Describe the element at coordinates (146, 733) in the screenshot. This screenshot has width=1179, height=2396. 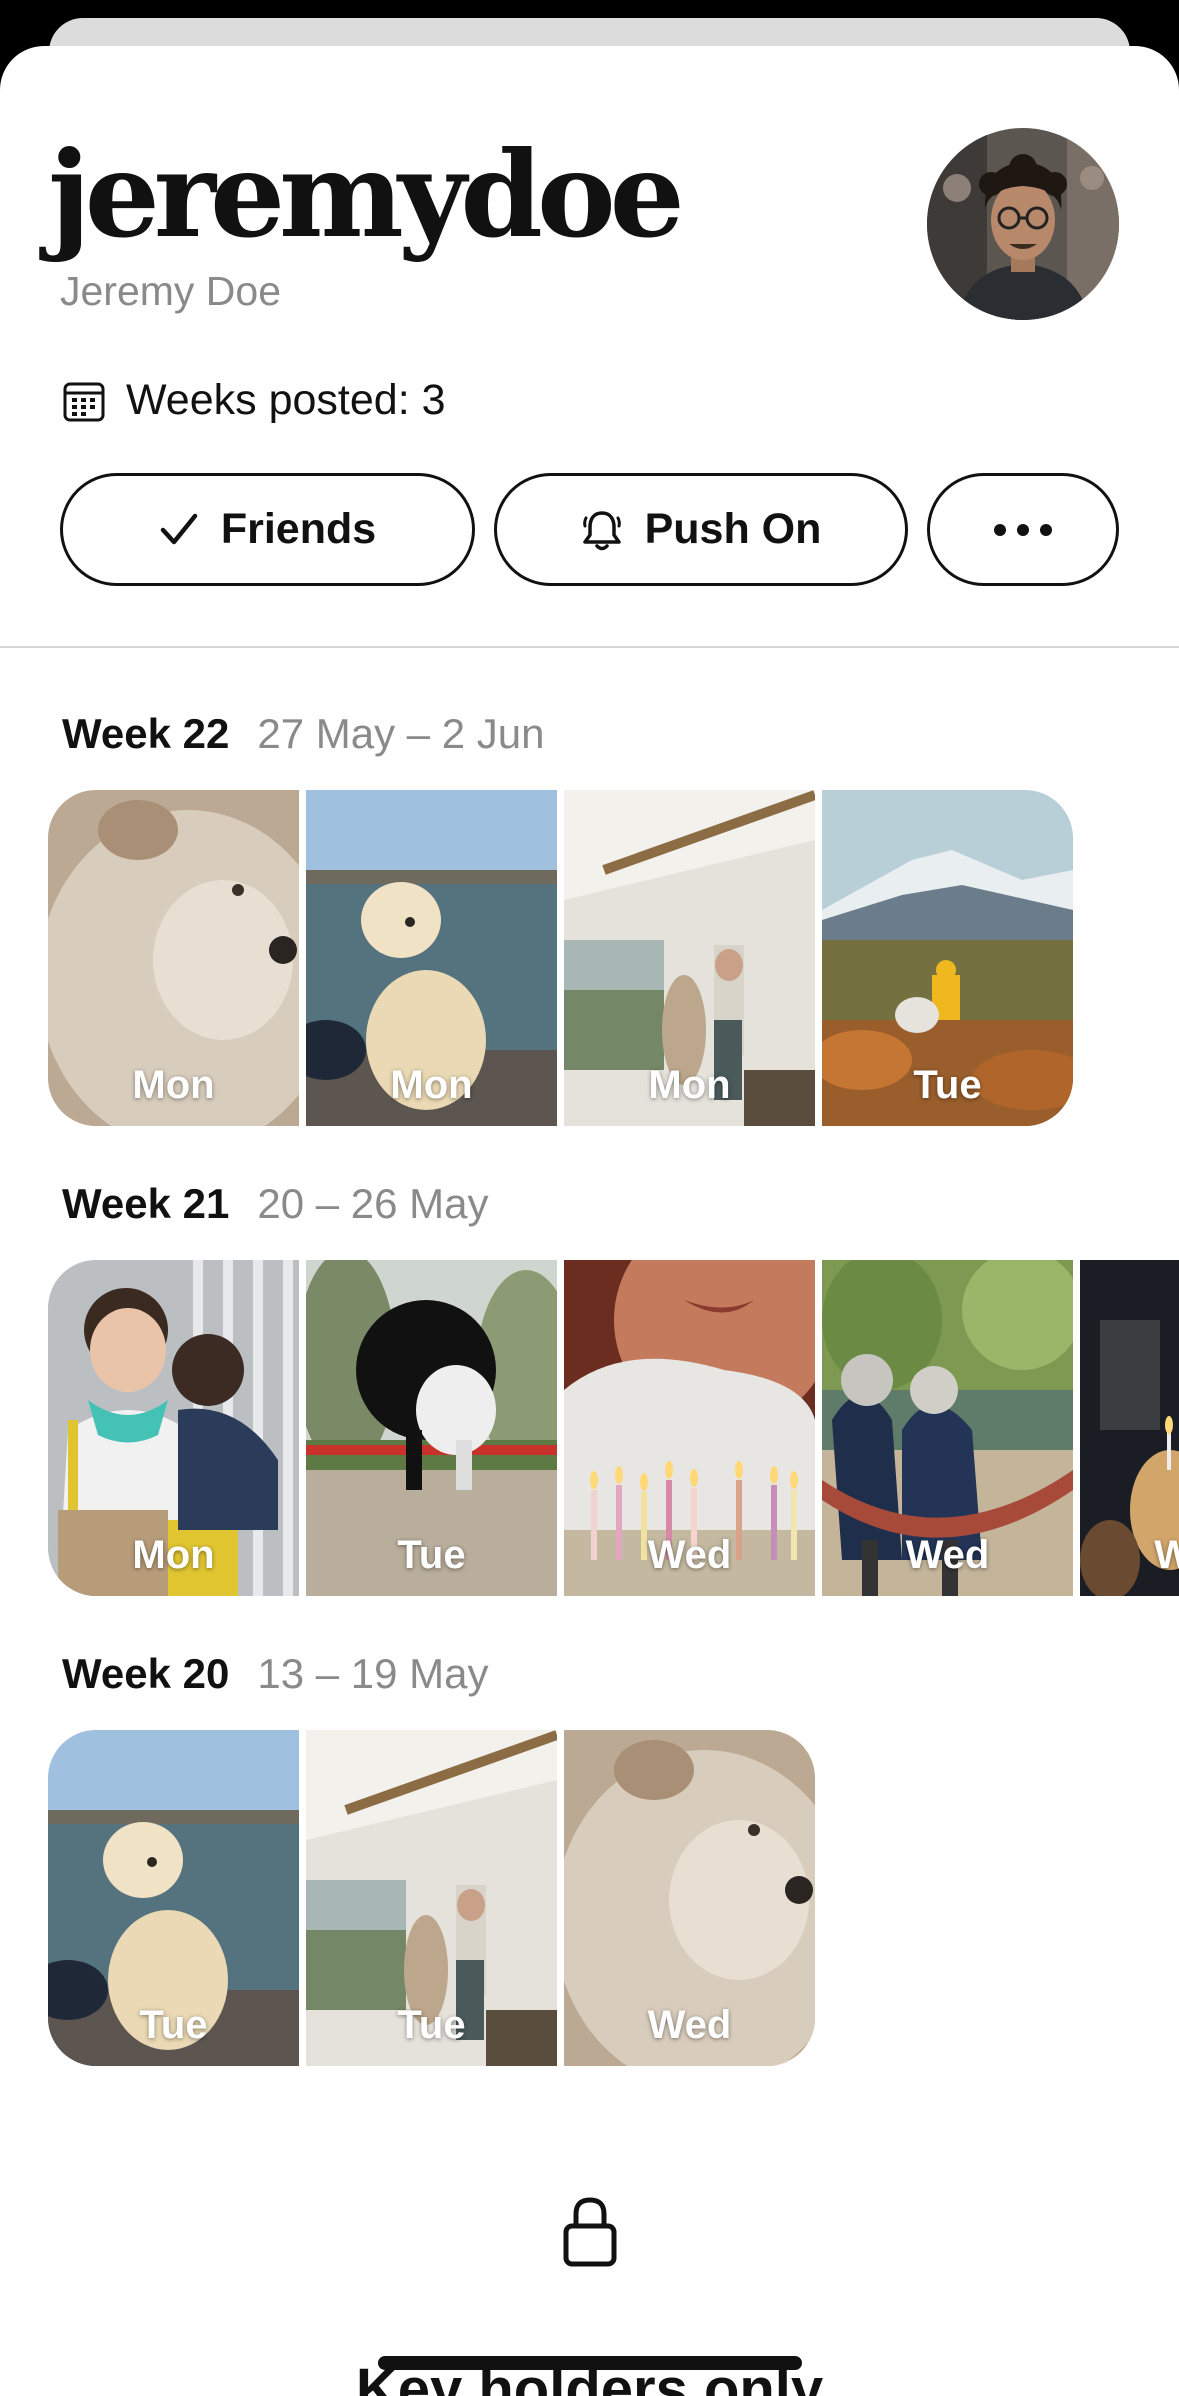
I see `week-title: Week 22` at that location.